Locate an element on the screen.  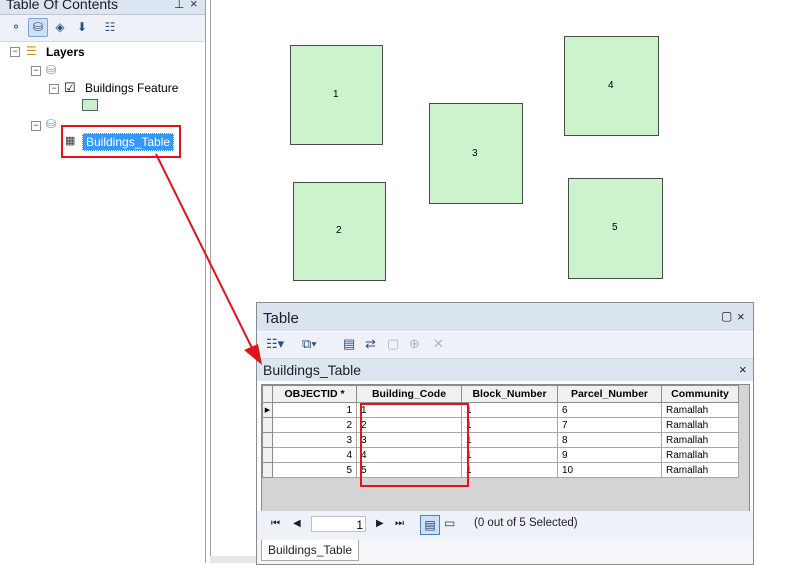
collapse-database-2-icon: − is located at coordinates (36, 126).